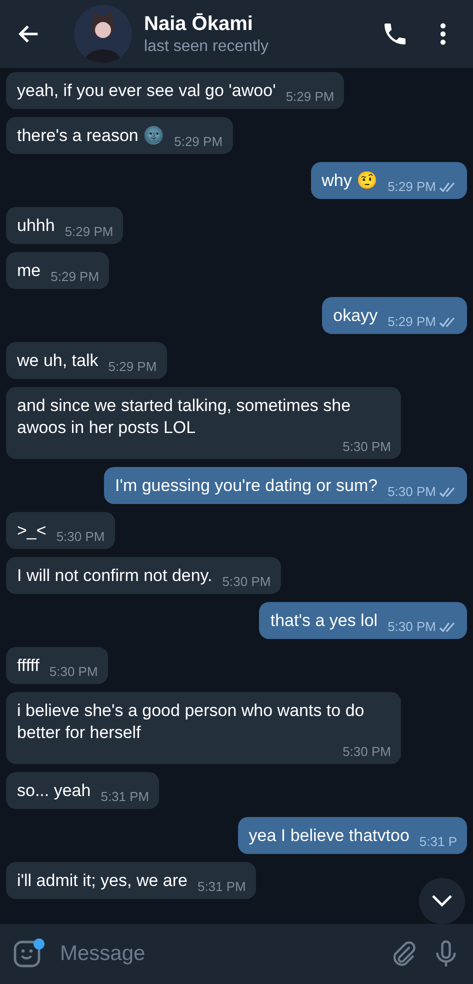 The width and height of the screenshot is (473, 984). Describe the element at coordinates (246, 486) in the screenshot. I see `message-text: I'm guessing you're dating or sum?` at that location.